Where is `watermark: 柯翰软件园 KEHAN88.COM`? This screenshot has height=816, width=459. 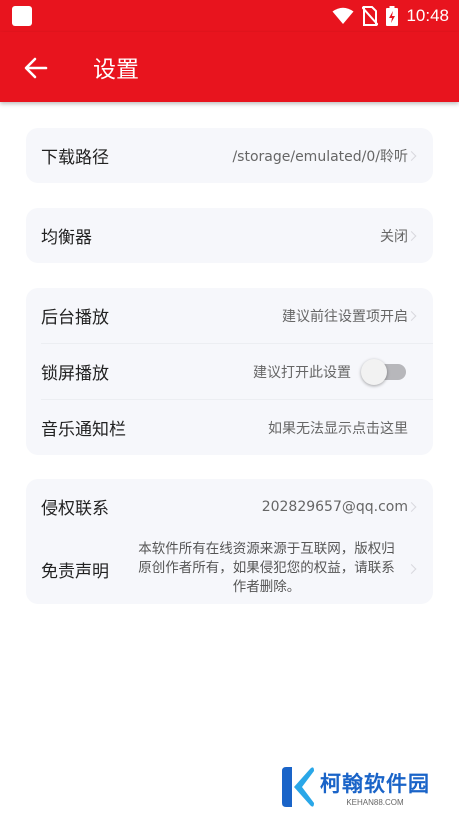 watermark: 柯翰软件园 KEHAN88.COM is located at coordinates (358, 787).